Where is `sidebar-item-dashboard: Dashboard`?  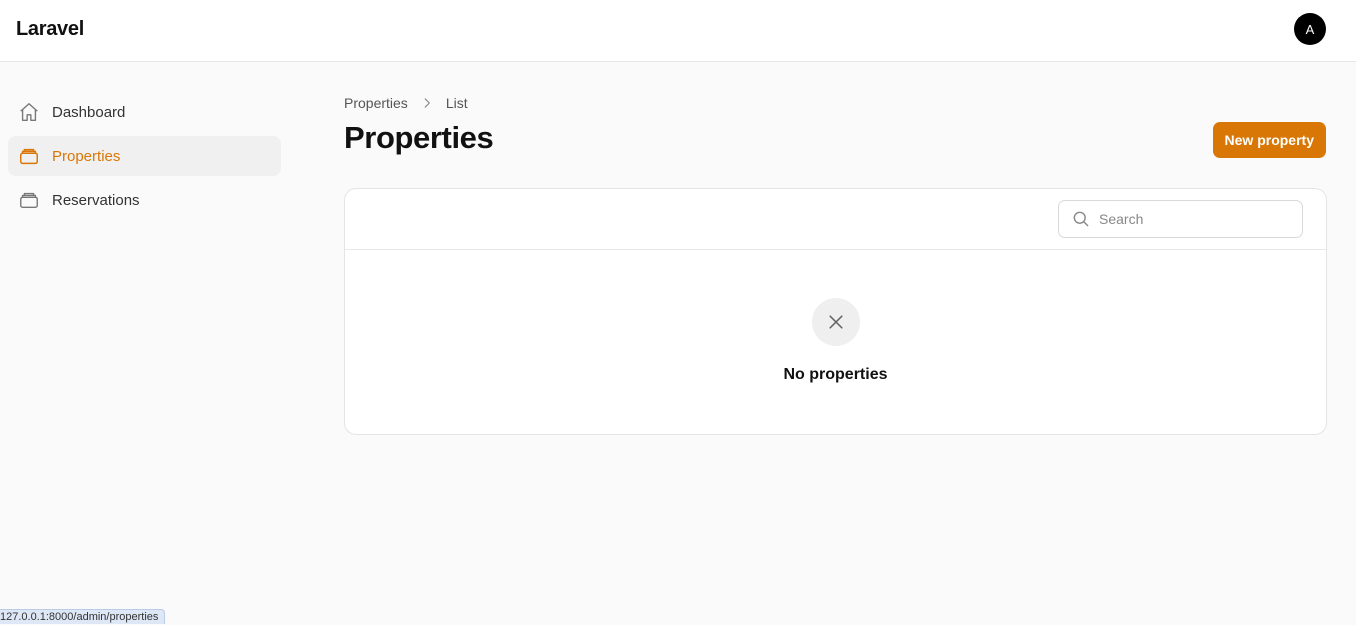 sidebar-item-dashboard: Dashboard is located at coordinates (144, 112).